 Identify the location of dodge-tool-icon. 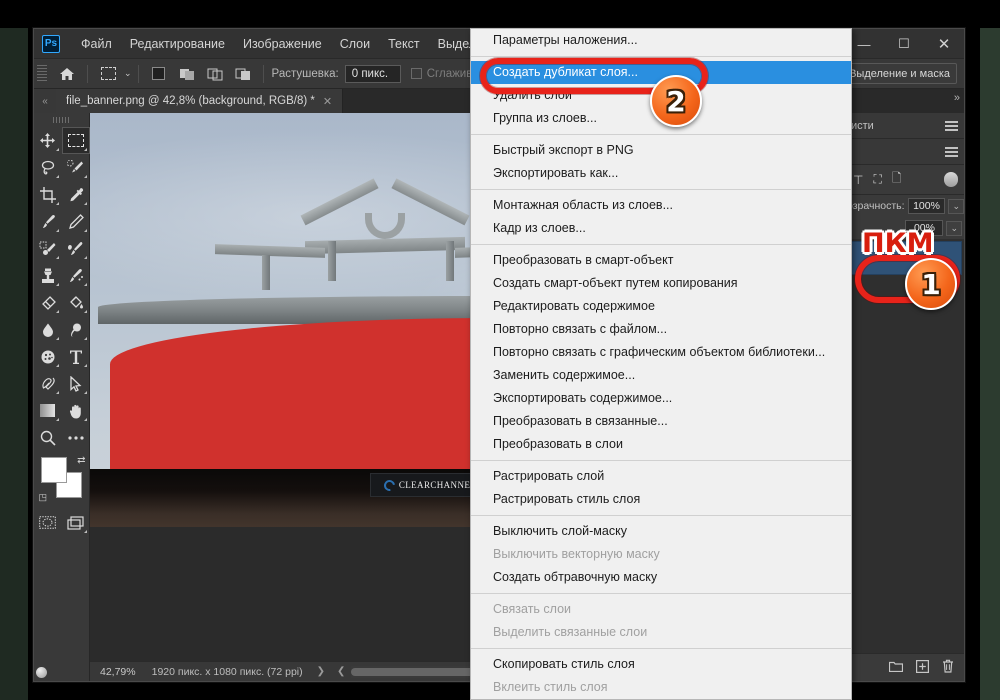
(76, 329).